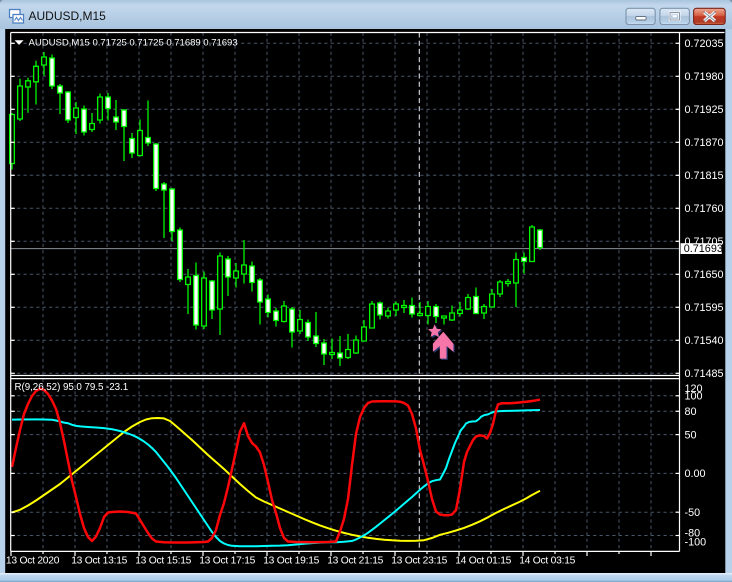  Describe the element at coordinates (704, 110) in the screenshot. I see `svg-text: 0.71925` at that location.